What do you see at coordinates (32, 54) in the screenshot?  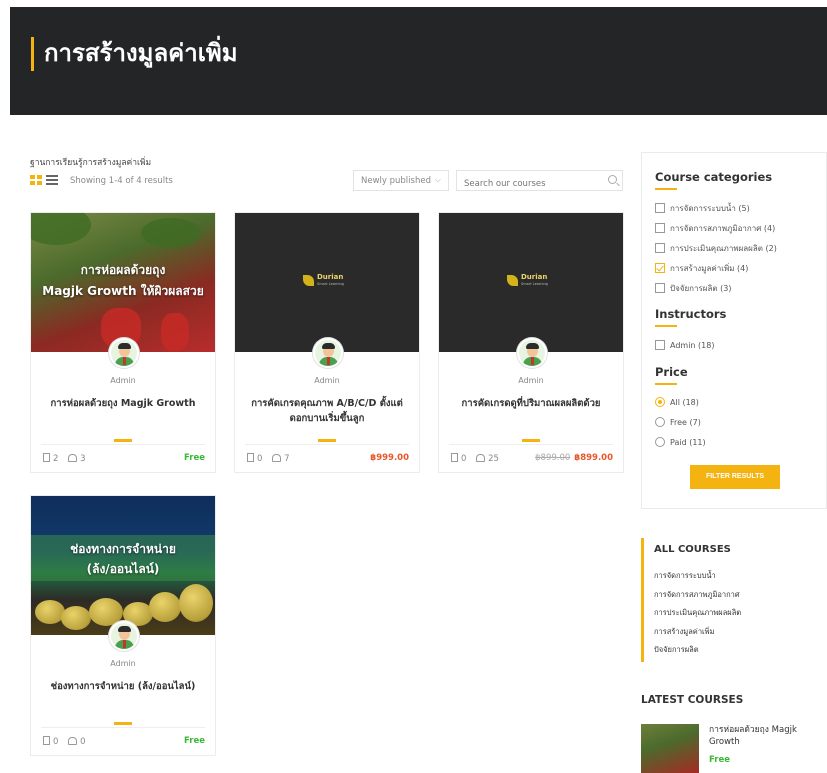 I see `title-accent-bar` at bounding box center [32, 54].